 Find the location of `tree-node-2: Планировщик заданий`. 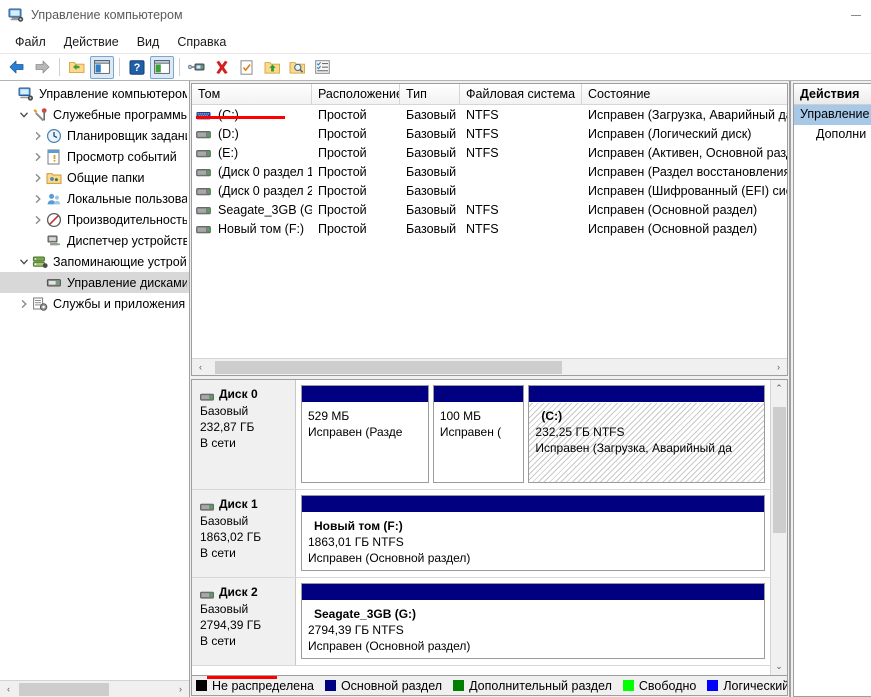

tree-node-2: Планировщик заданий is located at coordinates (94, 135).